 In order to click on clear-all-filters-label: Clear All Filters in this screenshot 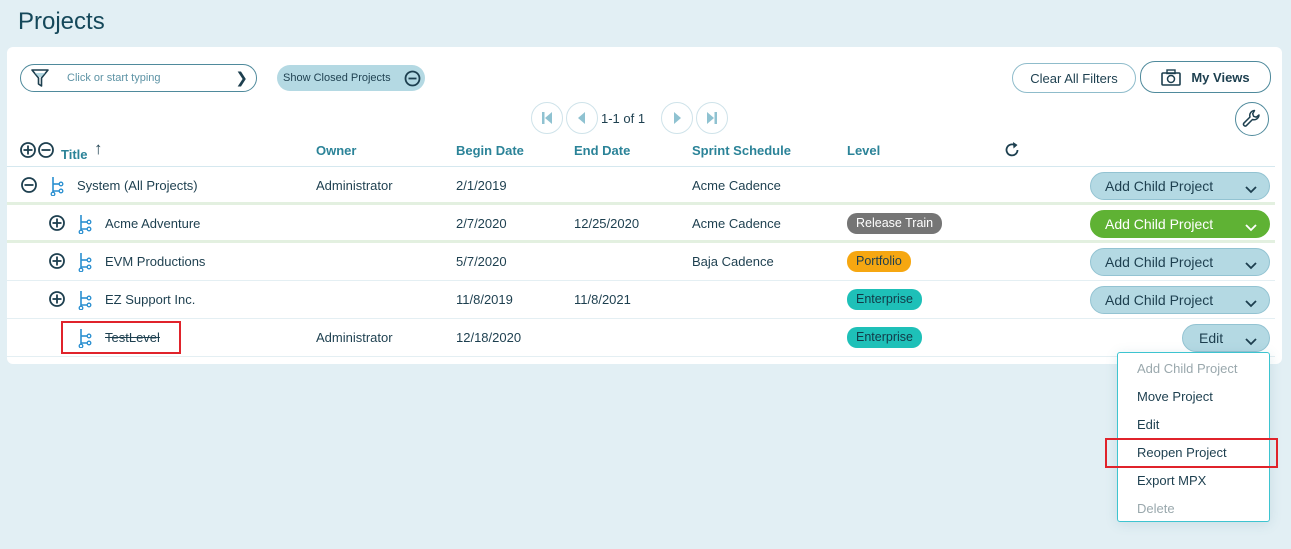, I will do `click(1074, 78)`.